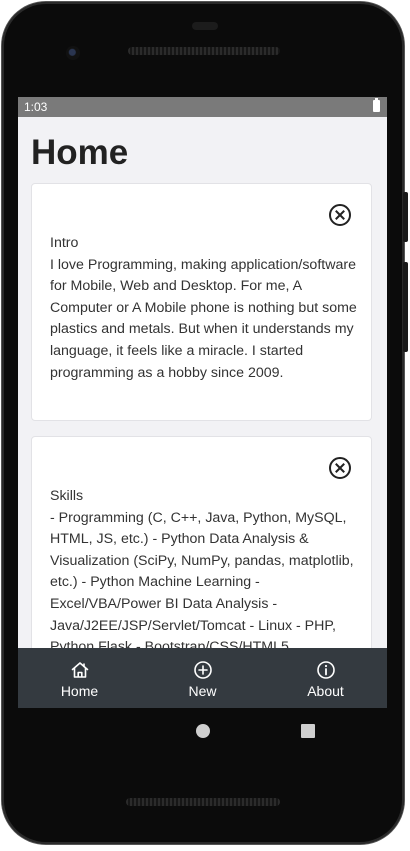 The width and height of the screenshot is (410, 851). I want to click on bottom-navigation: Home New About, so click(202, 678).